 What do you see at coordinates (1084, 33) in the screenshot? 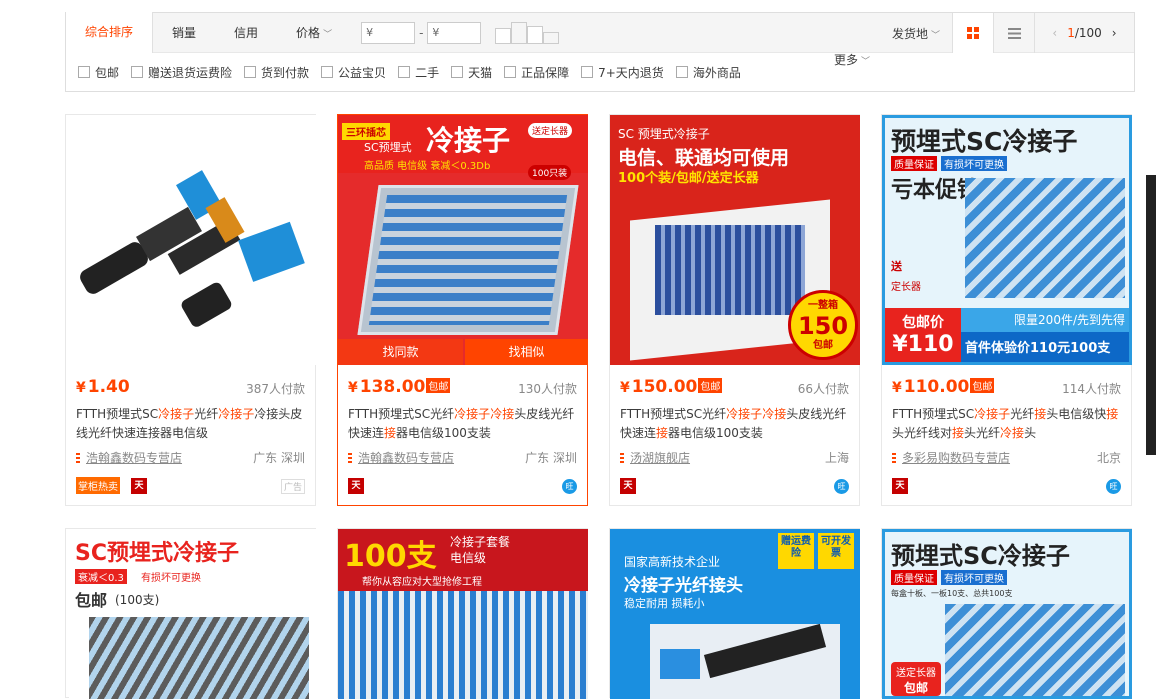
I see `mini-pager: ‹ 1/100 ›` at bounding box center [1084, 33].